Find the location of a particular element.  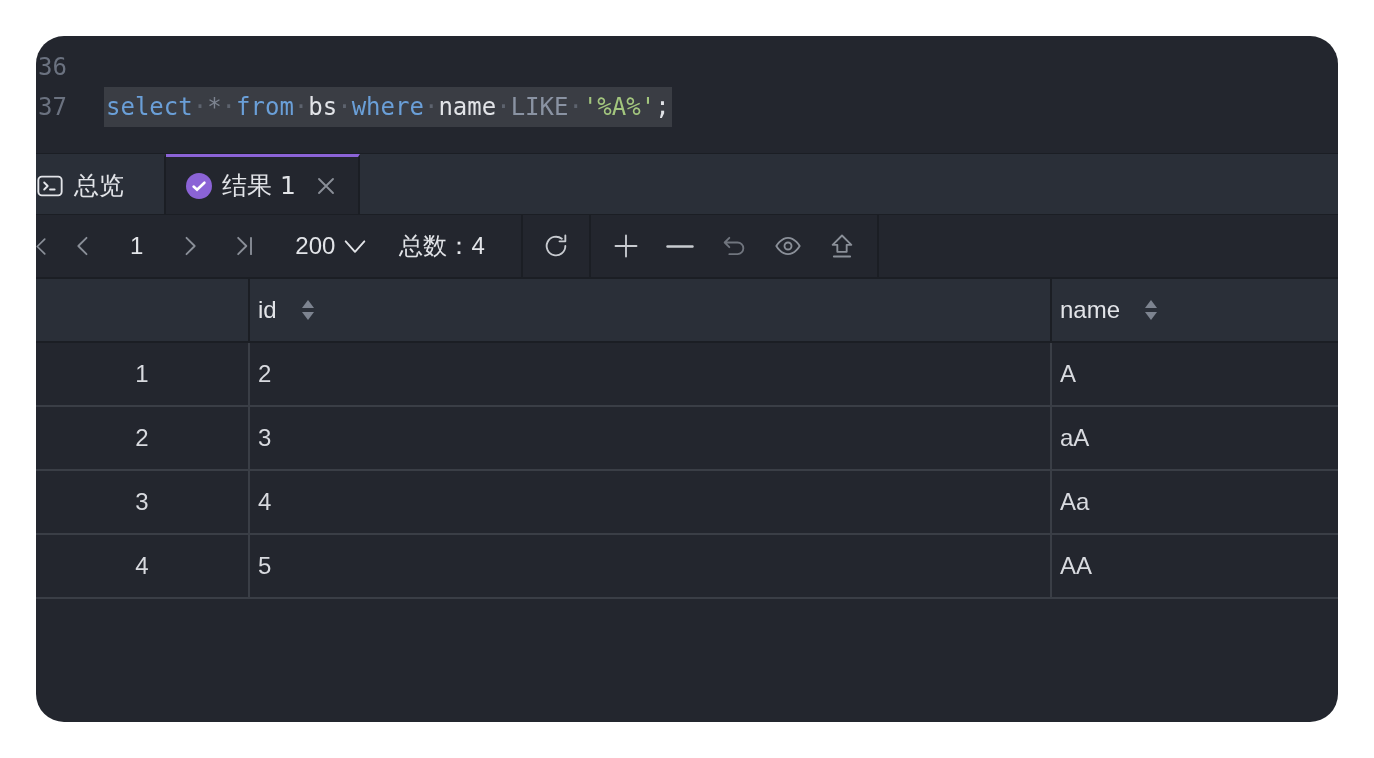

table-cell: 2 is located at coordinates (649, 375).